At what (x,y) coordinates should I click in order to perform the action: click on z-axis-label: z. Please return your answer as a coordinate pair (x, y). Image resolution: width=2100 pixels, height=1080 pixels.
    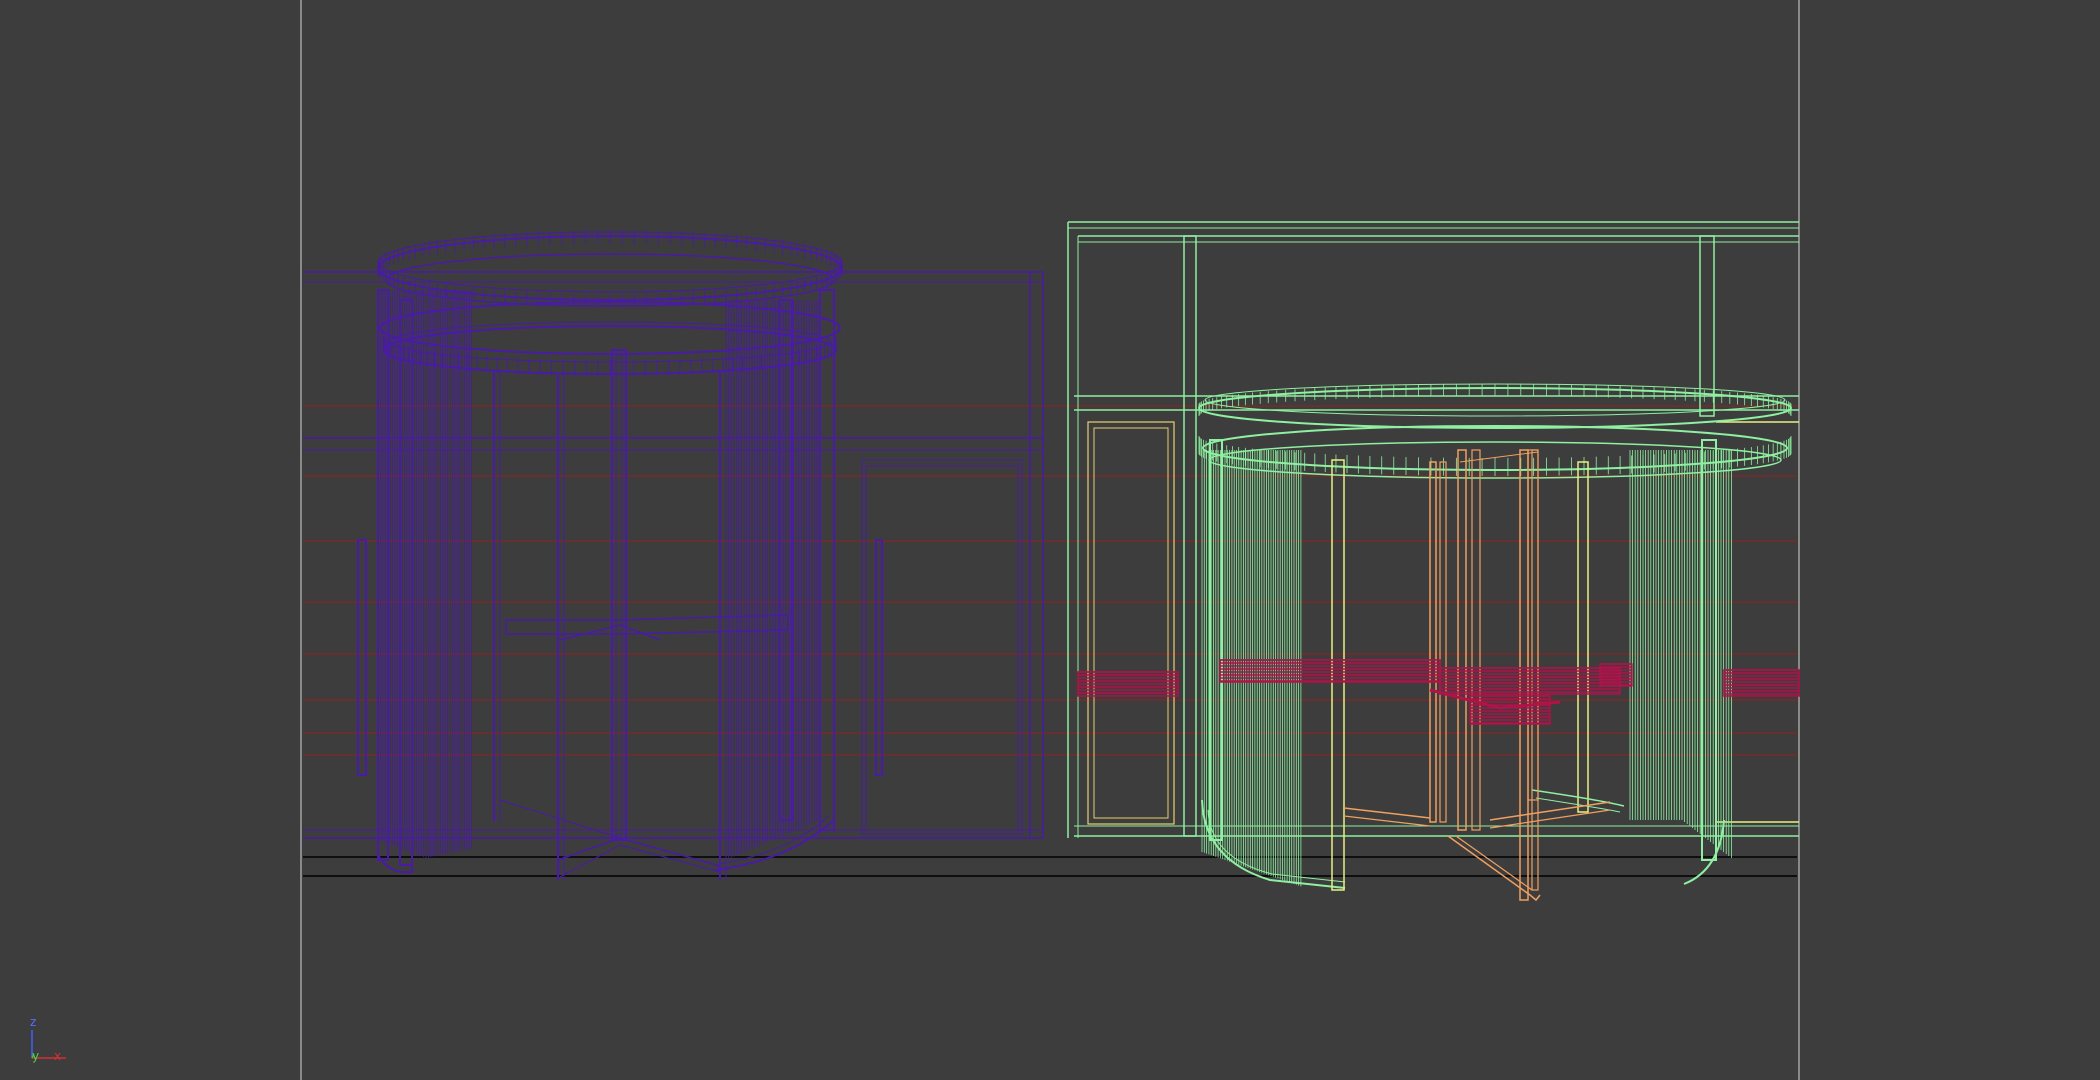
    Looking at the image, I should click on (33, 1022).